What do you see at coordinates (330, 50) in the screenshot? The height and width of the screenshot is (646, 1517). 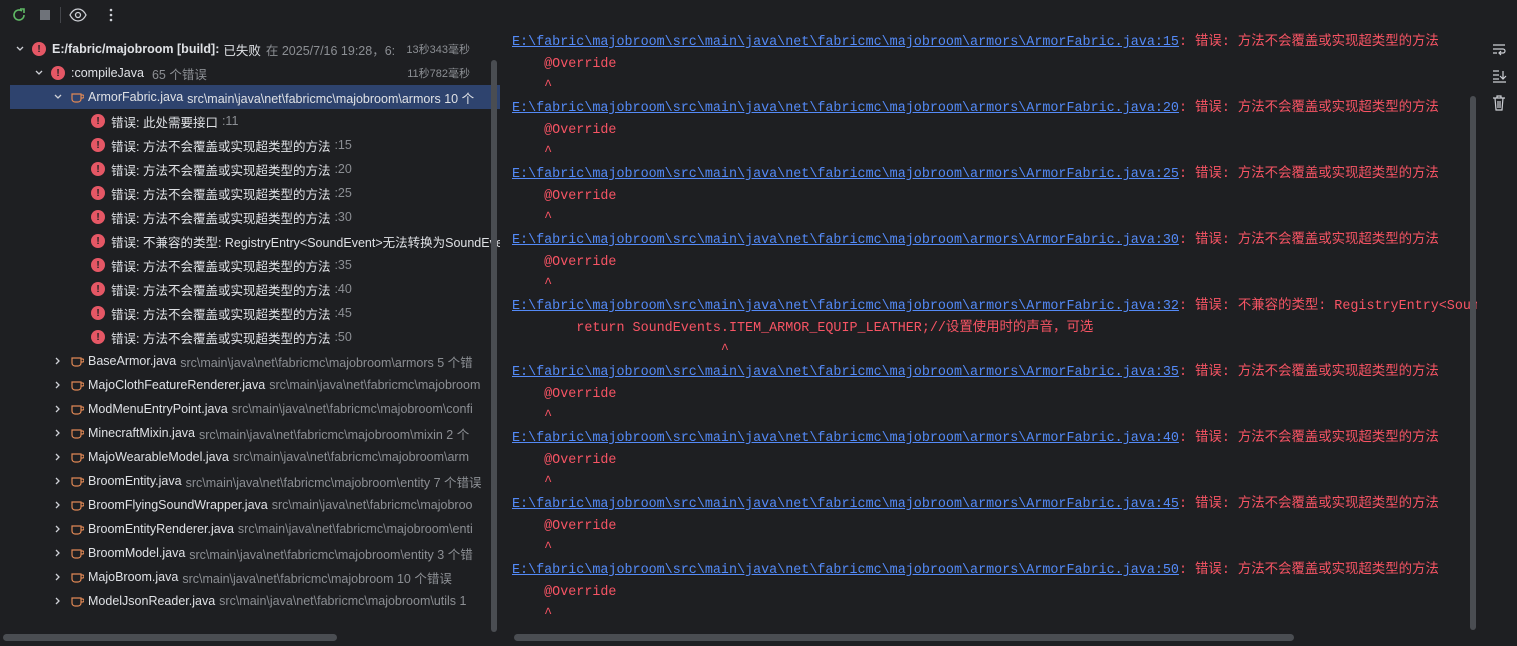 I see `root-when: 在 2025/7/16 19:28，6:` at bounding box center [330, 50].